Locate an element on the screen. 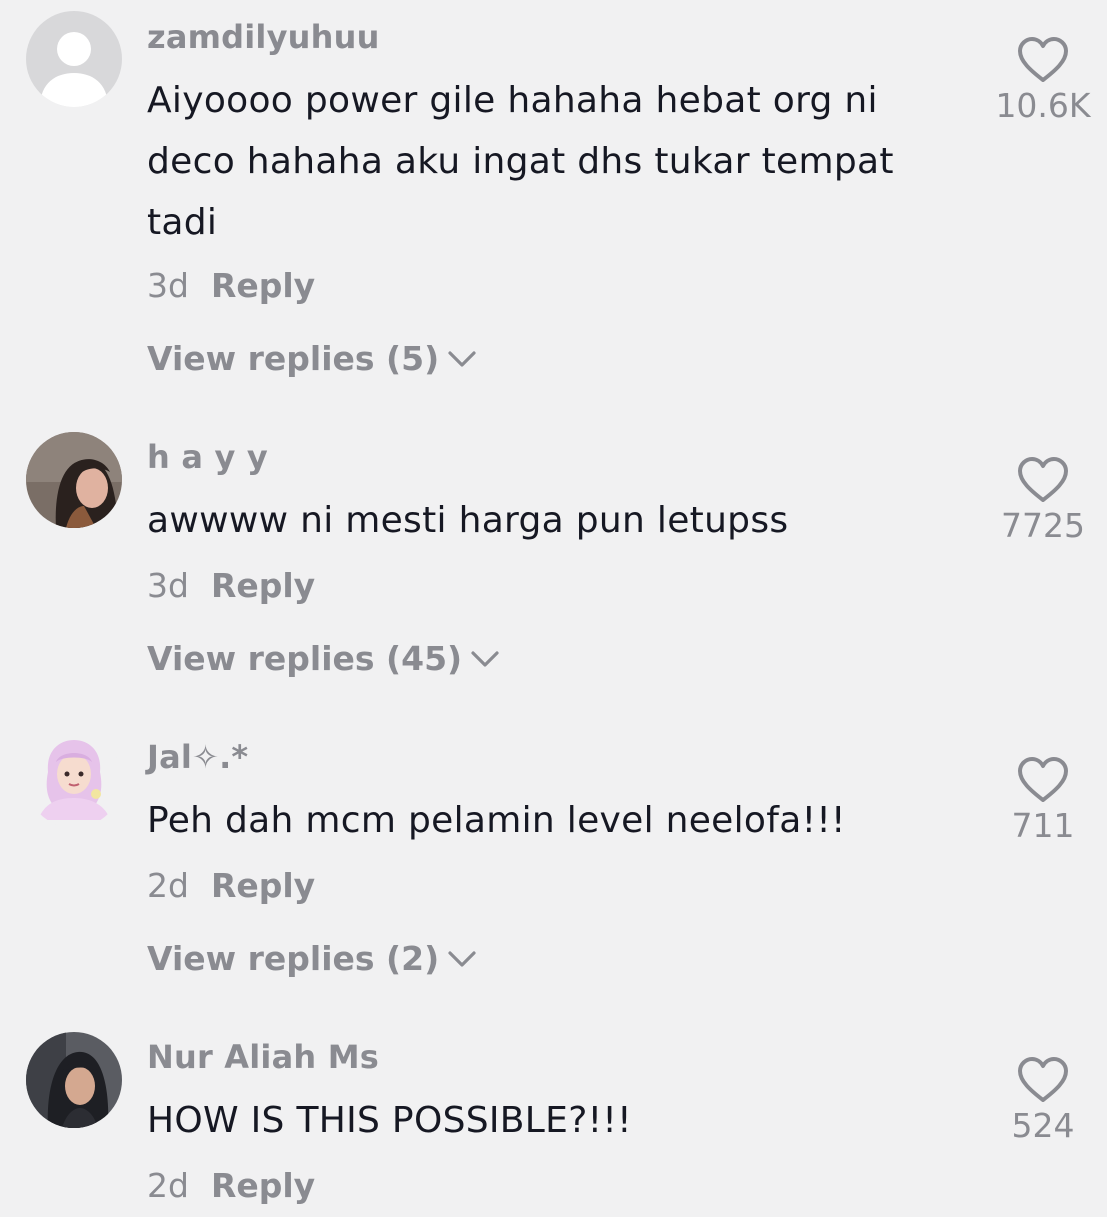 This screenshot has width=1107, height=1217. view-replies-button: View replies (5) is located at coordinates (312, 358).